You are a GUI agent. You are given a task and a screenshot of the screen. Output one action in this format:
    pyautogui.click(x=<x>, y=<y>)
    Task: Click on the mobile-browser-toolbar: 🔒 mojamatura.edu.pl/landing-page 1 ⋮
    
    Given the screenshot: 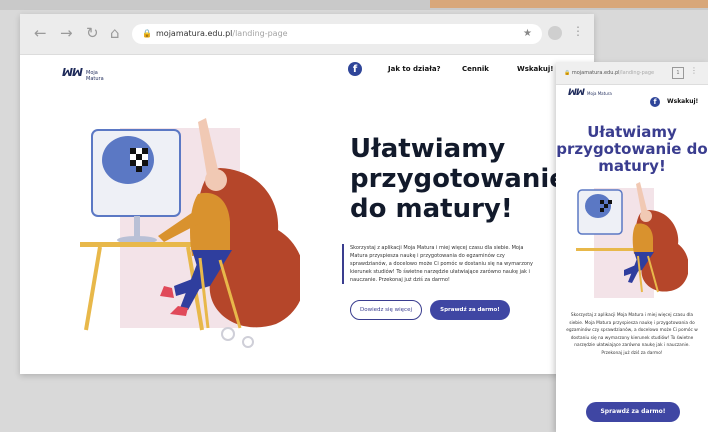 What is the action you would take?
    pyautogui.click(x=632, y=73)
    